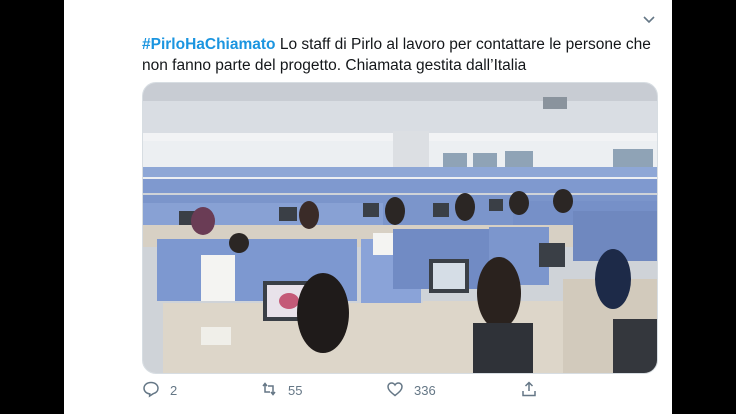 This screenshot has width=736, height=414. I want to click on hashtag-link: #PirloHaChiamato, so click(209, 44).